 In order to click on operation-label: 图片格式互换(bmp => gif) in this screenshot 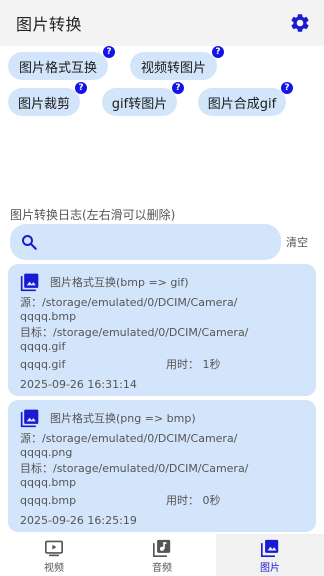, I will do `click(119, 282)`.